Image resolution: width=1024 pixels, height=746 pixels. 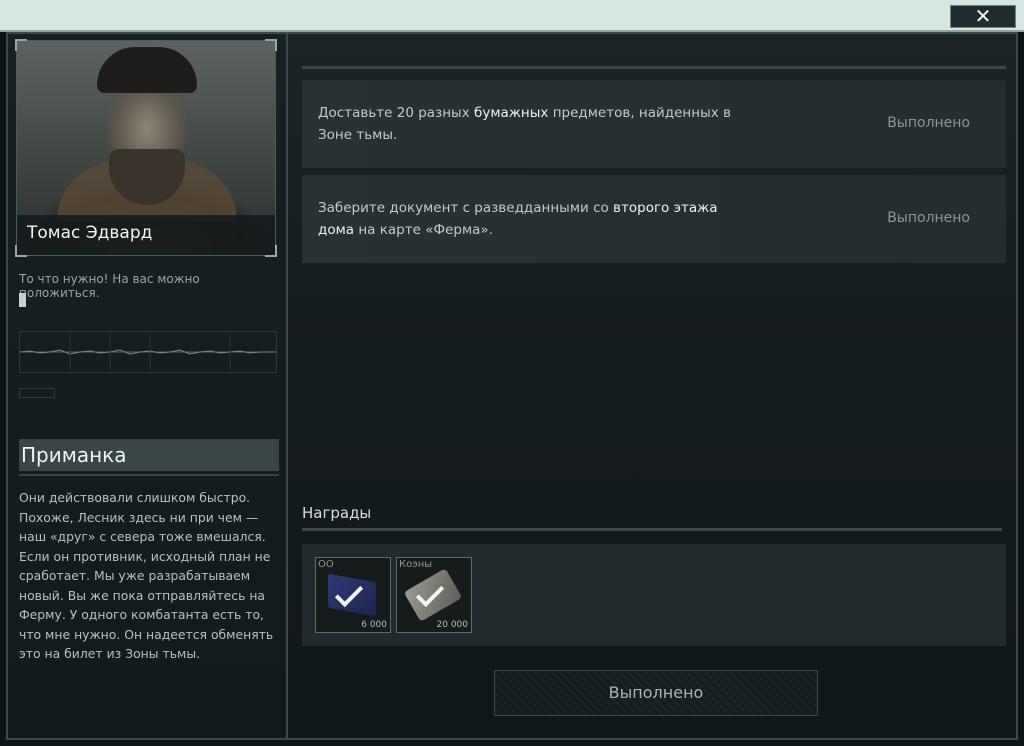 I want to click on reward-amount: 20 000, so click(x=452, y=625).